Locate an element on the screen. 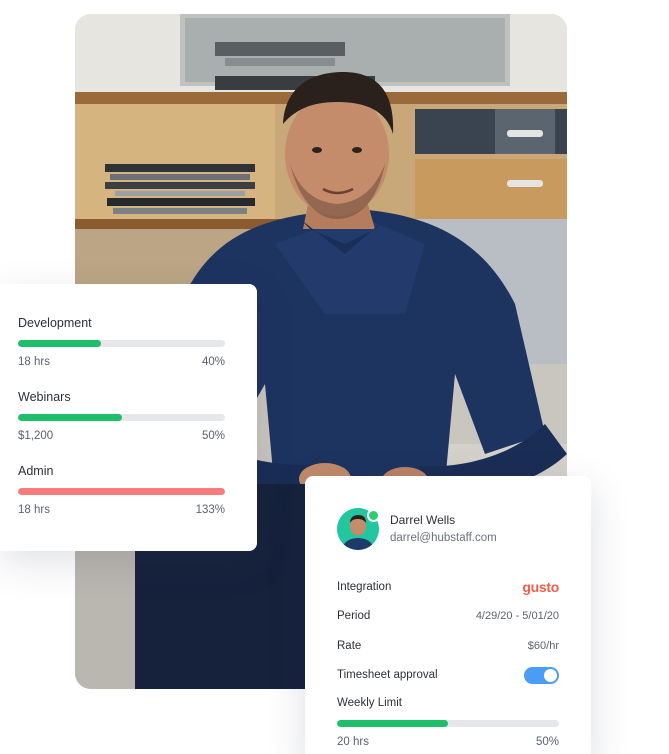 This screenshot has height=754, width=669. weekly-limit-label: Weekly Limit is located at coordinates (369, 703).